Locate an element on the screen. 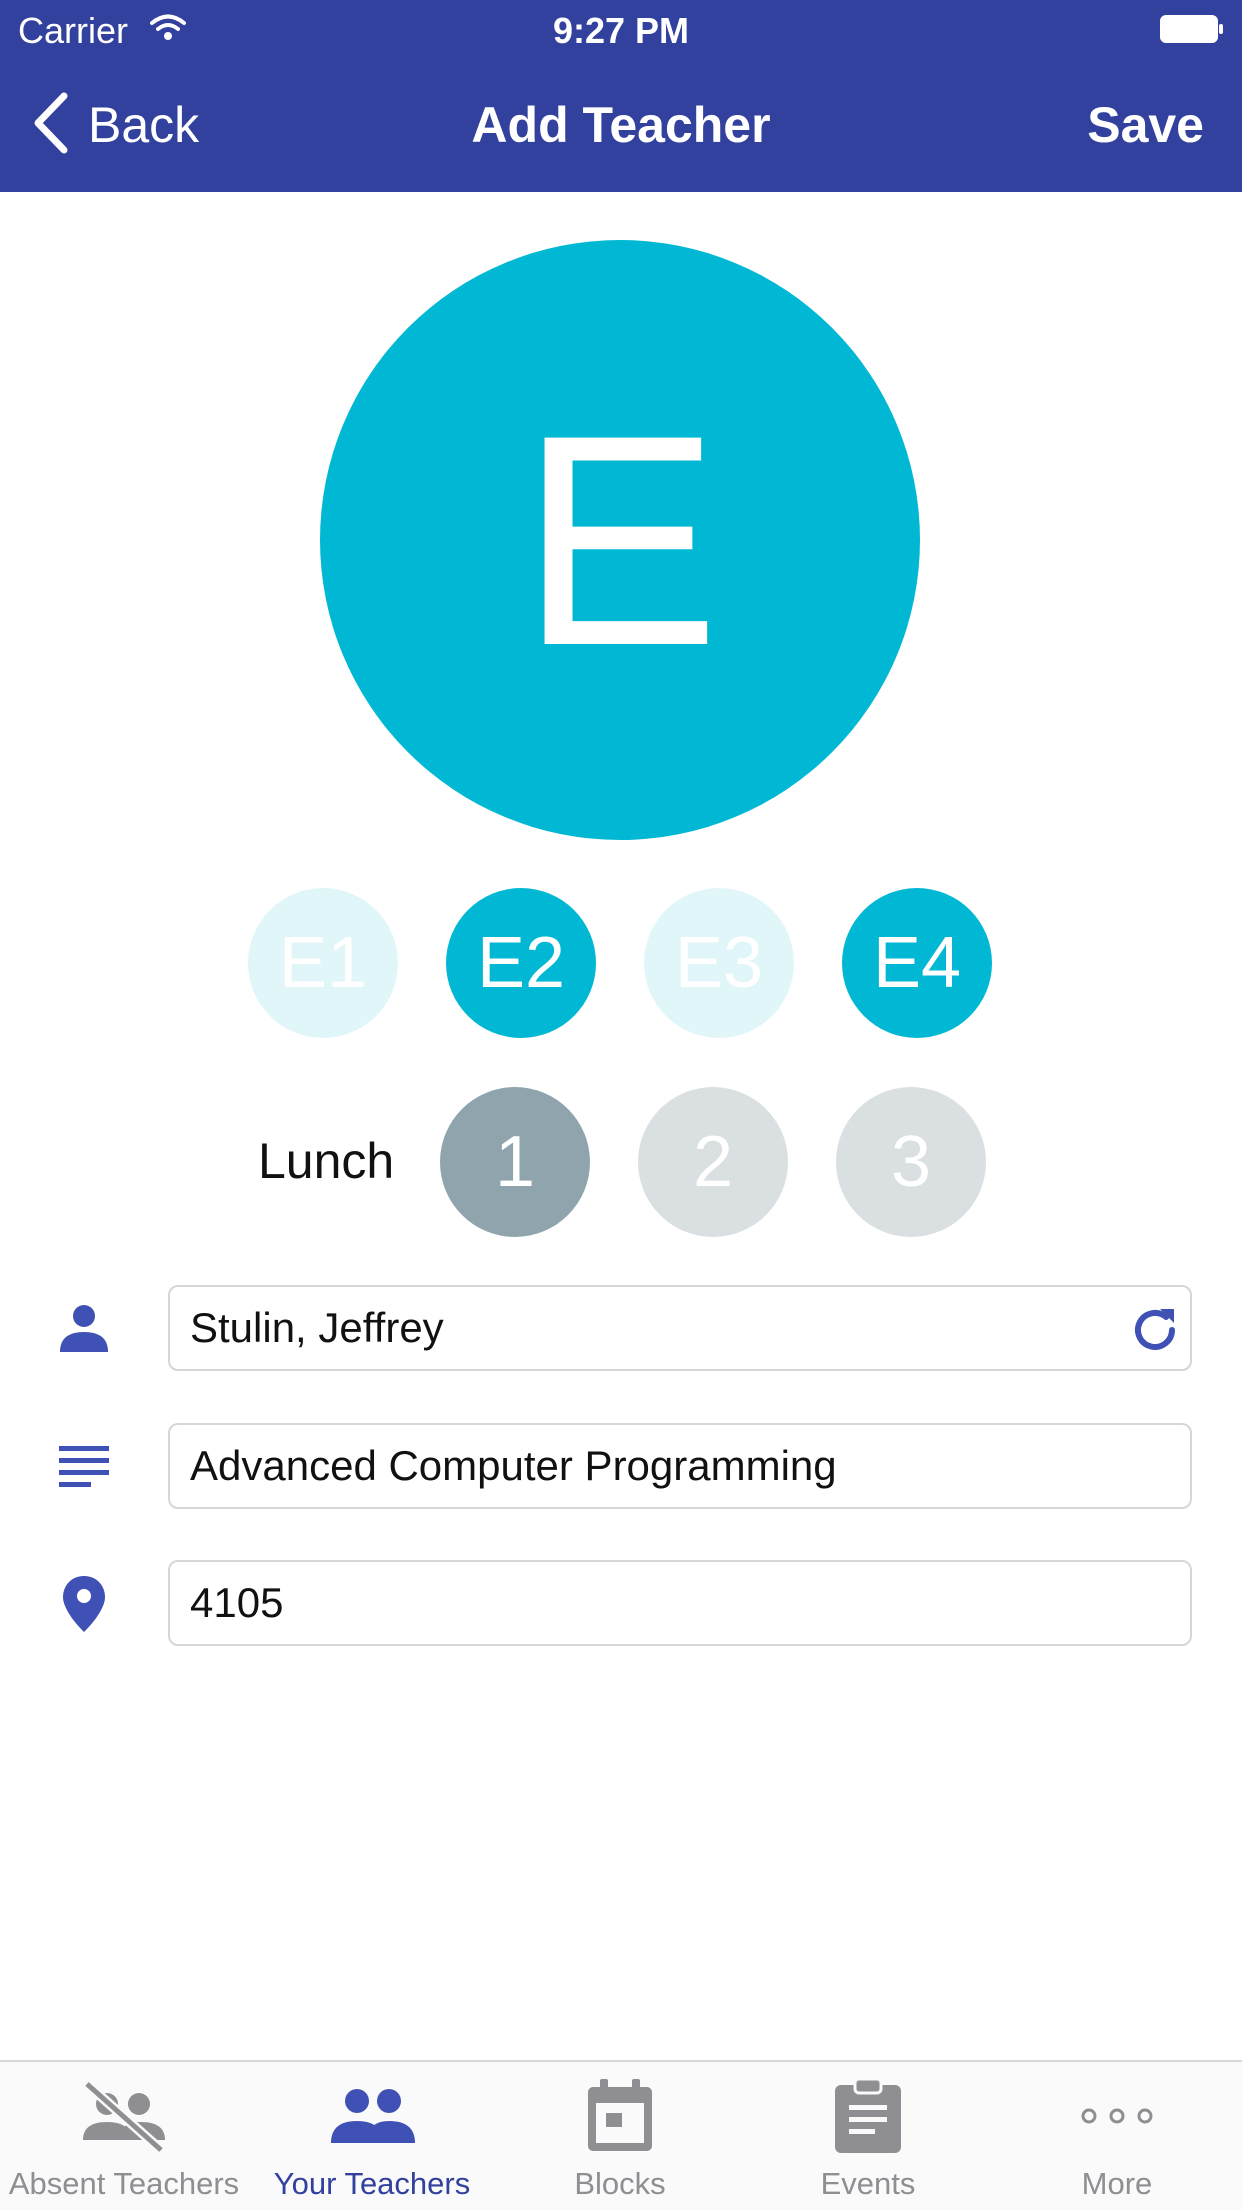 The height and width of the screenshot is (2210, 1242). lunch-label: Lunch is located at coordinates (326, 1161).